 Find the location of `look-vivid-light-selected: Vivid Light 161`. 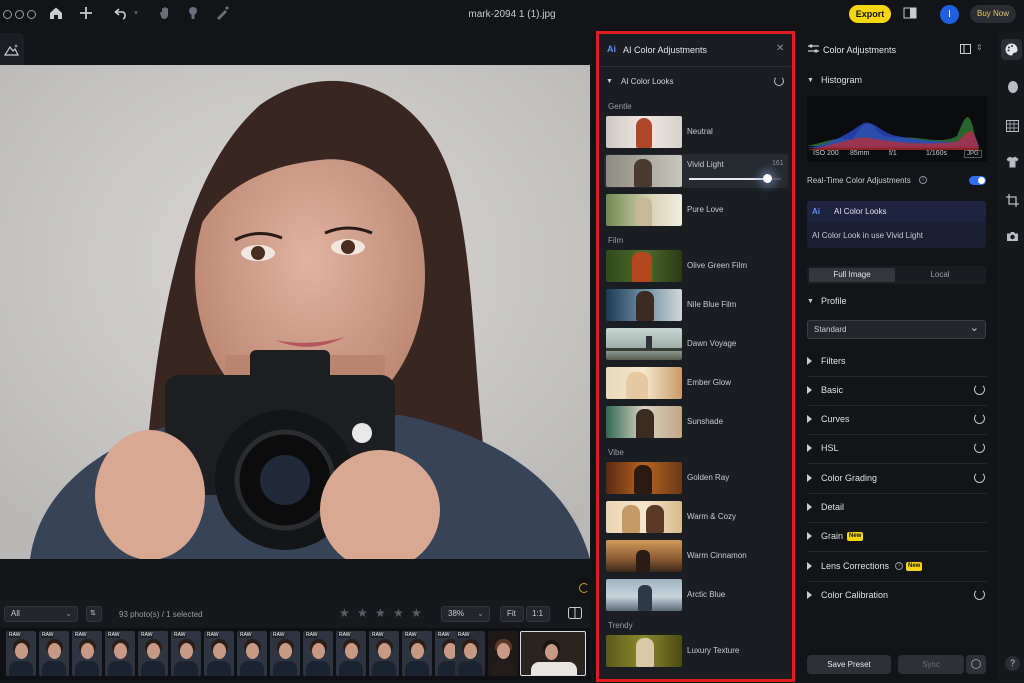

look-vivid-light-selected: Vivid Light 161 is located at coordinates (696, 171).